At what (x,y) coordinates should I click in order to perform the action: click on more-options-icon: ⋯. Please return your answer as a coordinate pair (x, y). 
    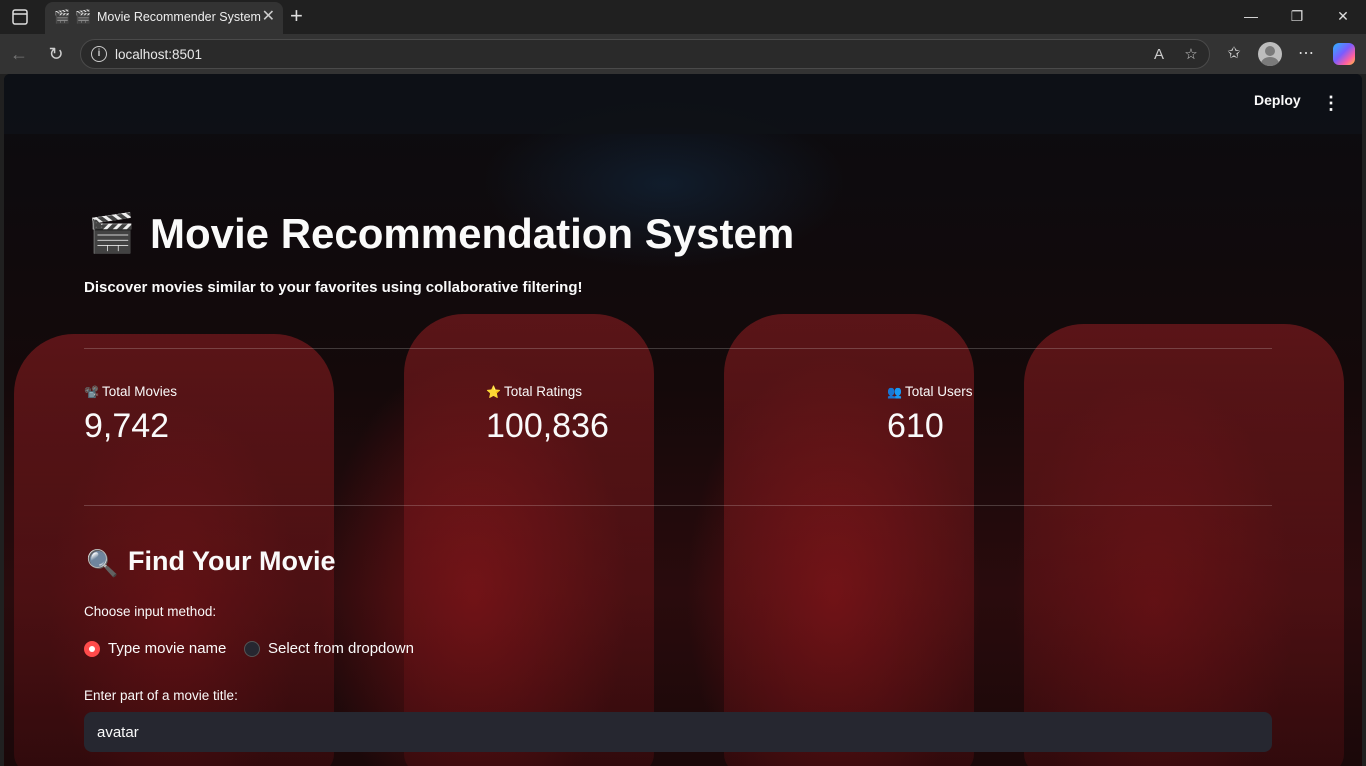
    Looking at the image, I should click on (1306, 54).